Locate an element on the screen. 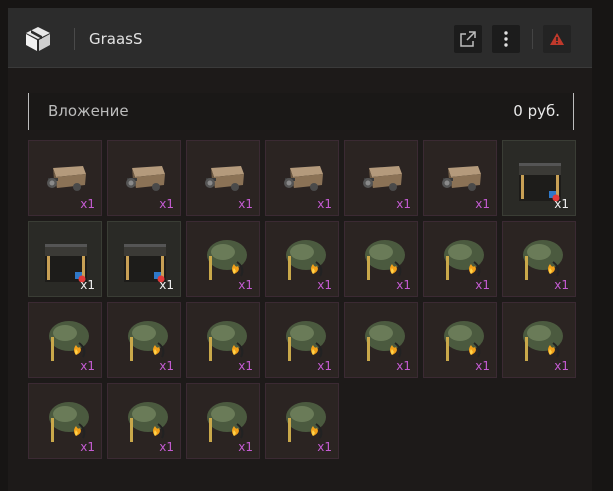 The image size is (613, 491). more-options-button is located at coordinates (506, 39).